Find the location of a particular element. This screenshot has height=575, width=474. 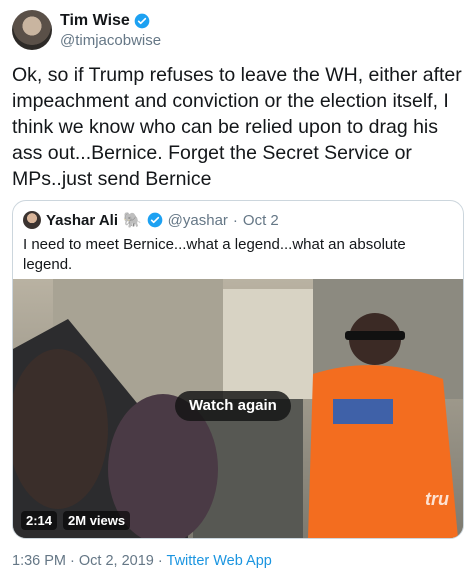

quoted-verified-badge-icon is located at coordinates (155, 220).